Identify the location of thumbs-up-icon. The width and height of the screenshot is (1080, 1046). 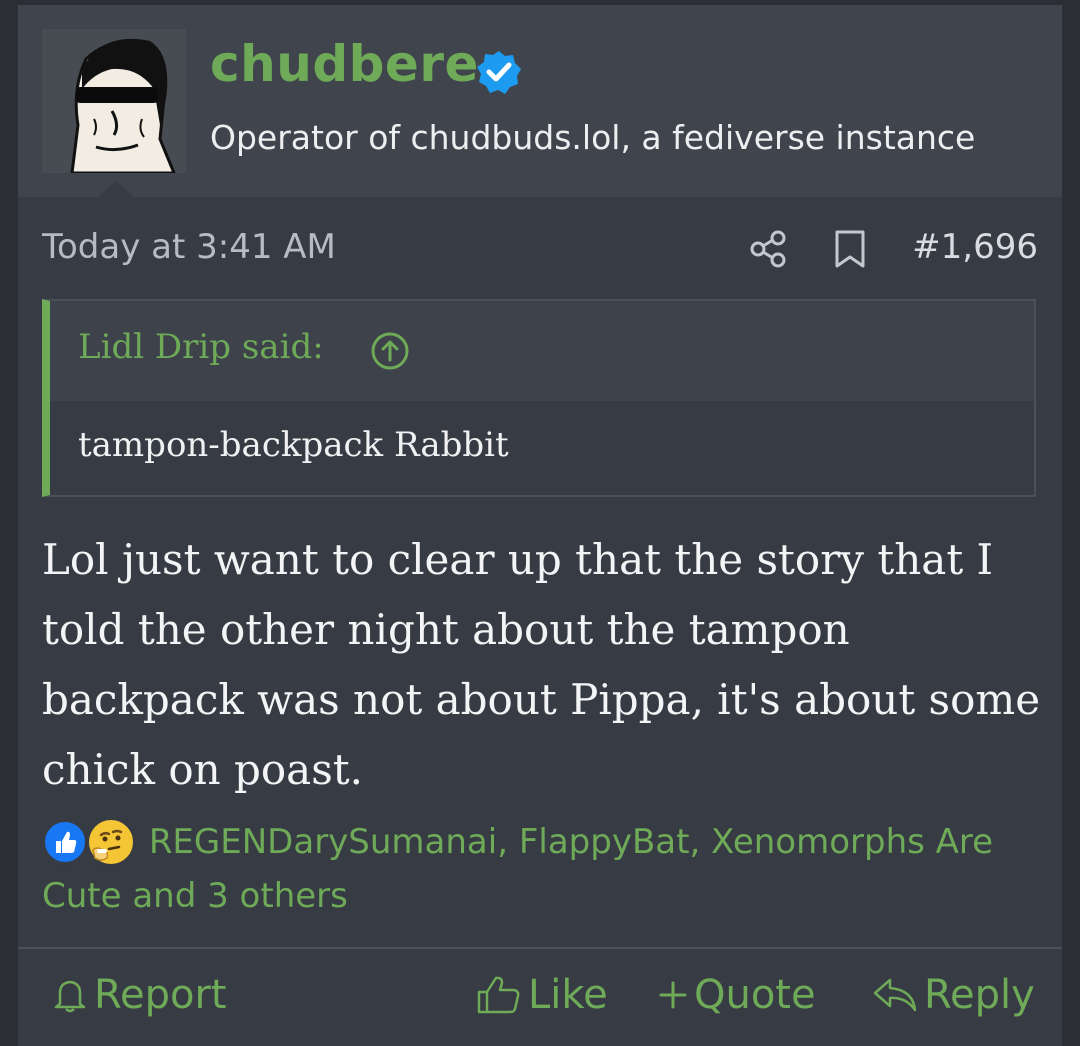
(498, 995).